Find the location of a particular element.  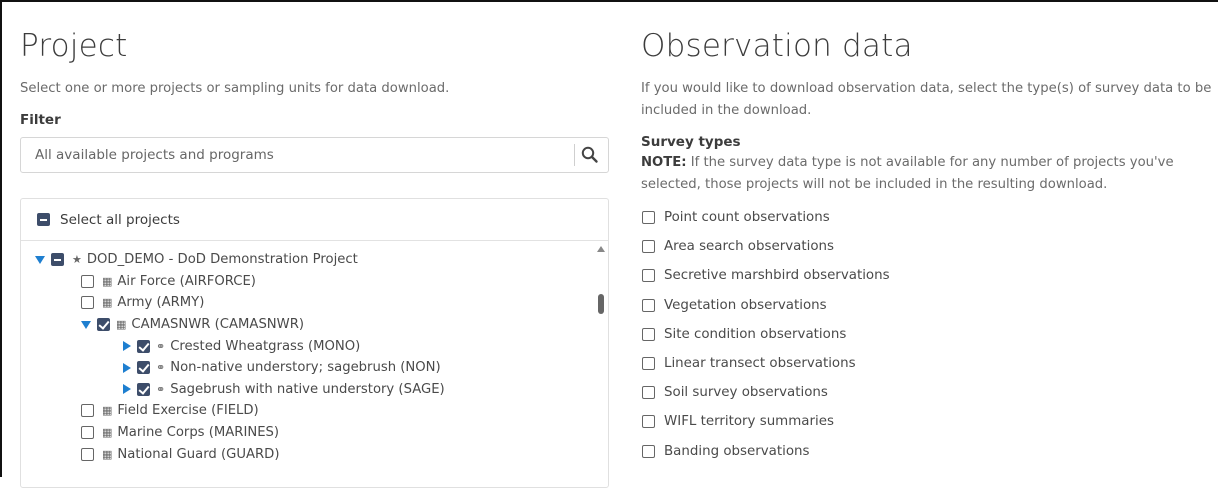

tree-scrollbar is located at coordinates (601, 364).